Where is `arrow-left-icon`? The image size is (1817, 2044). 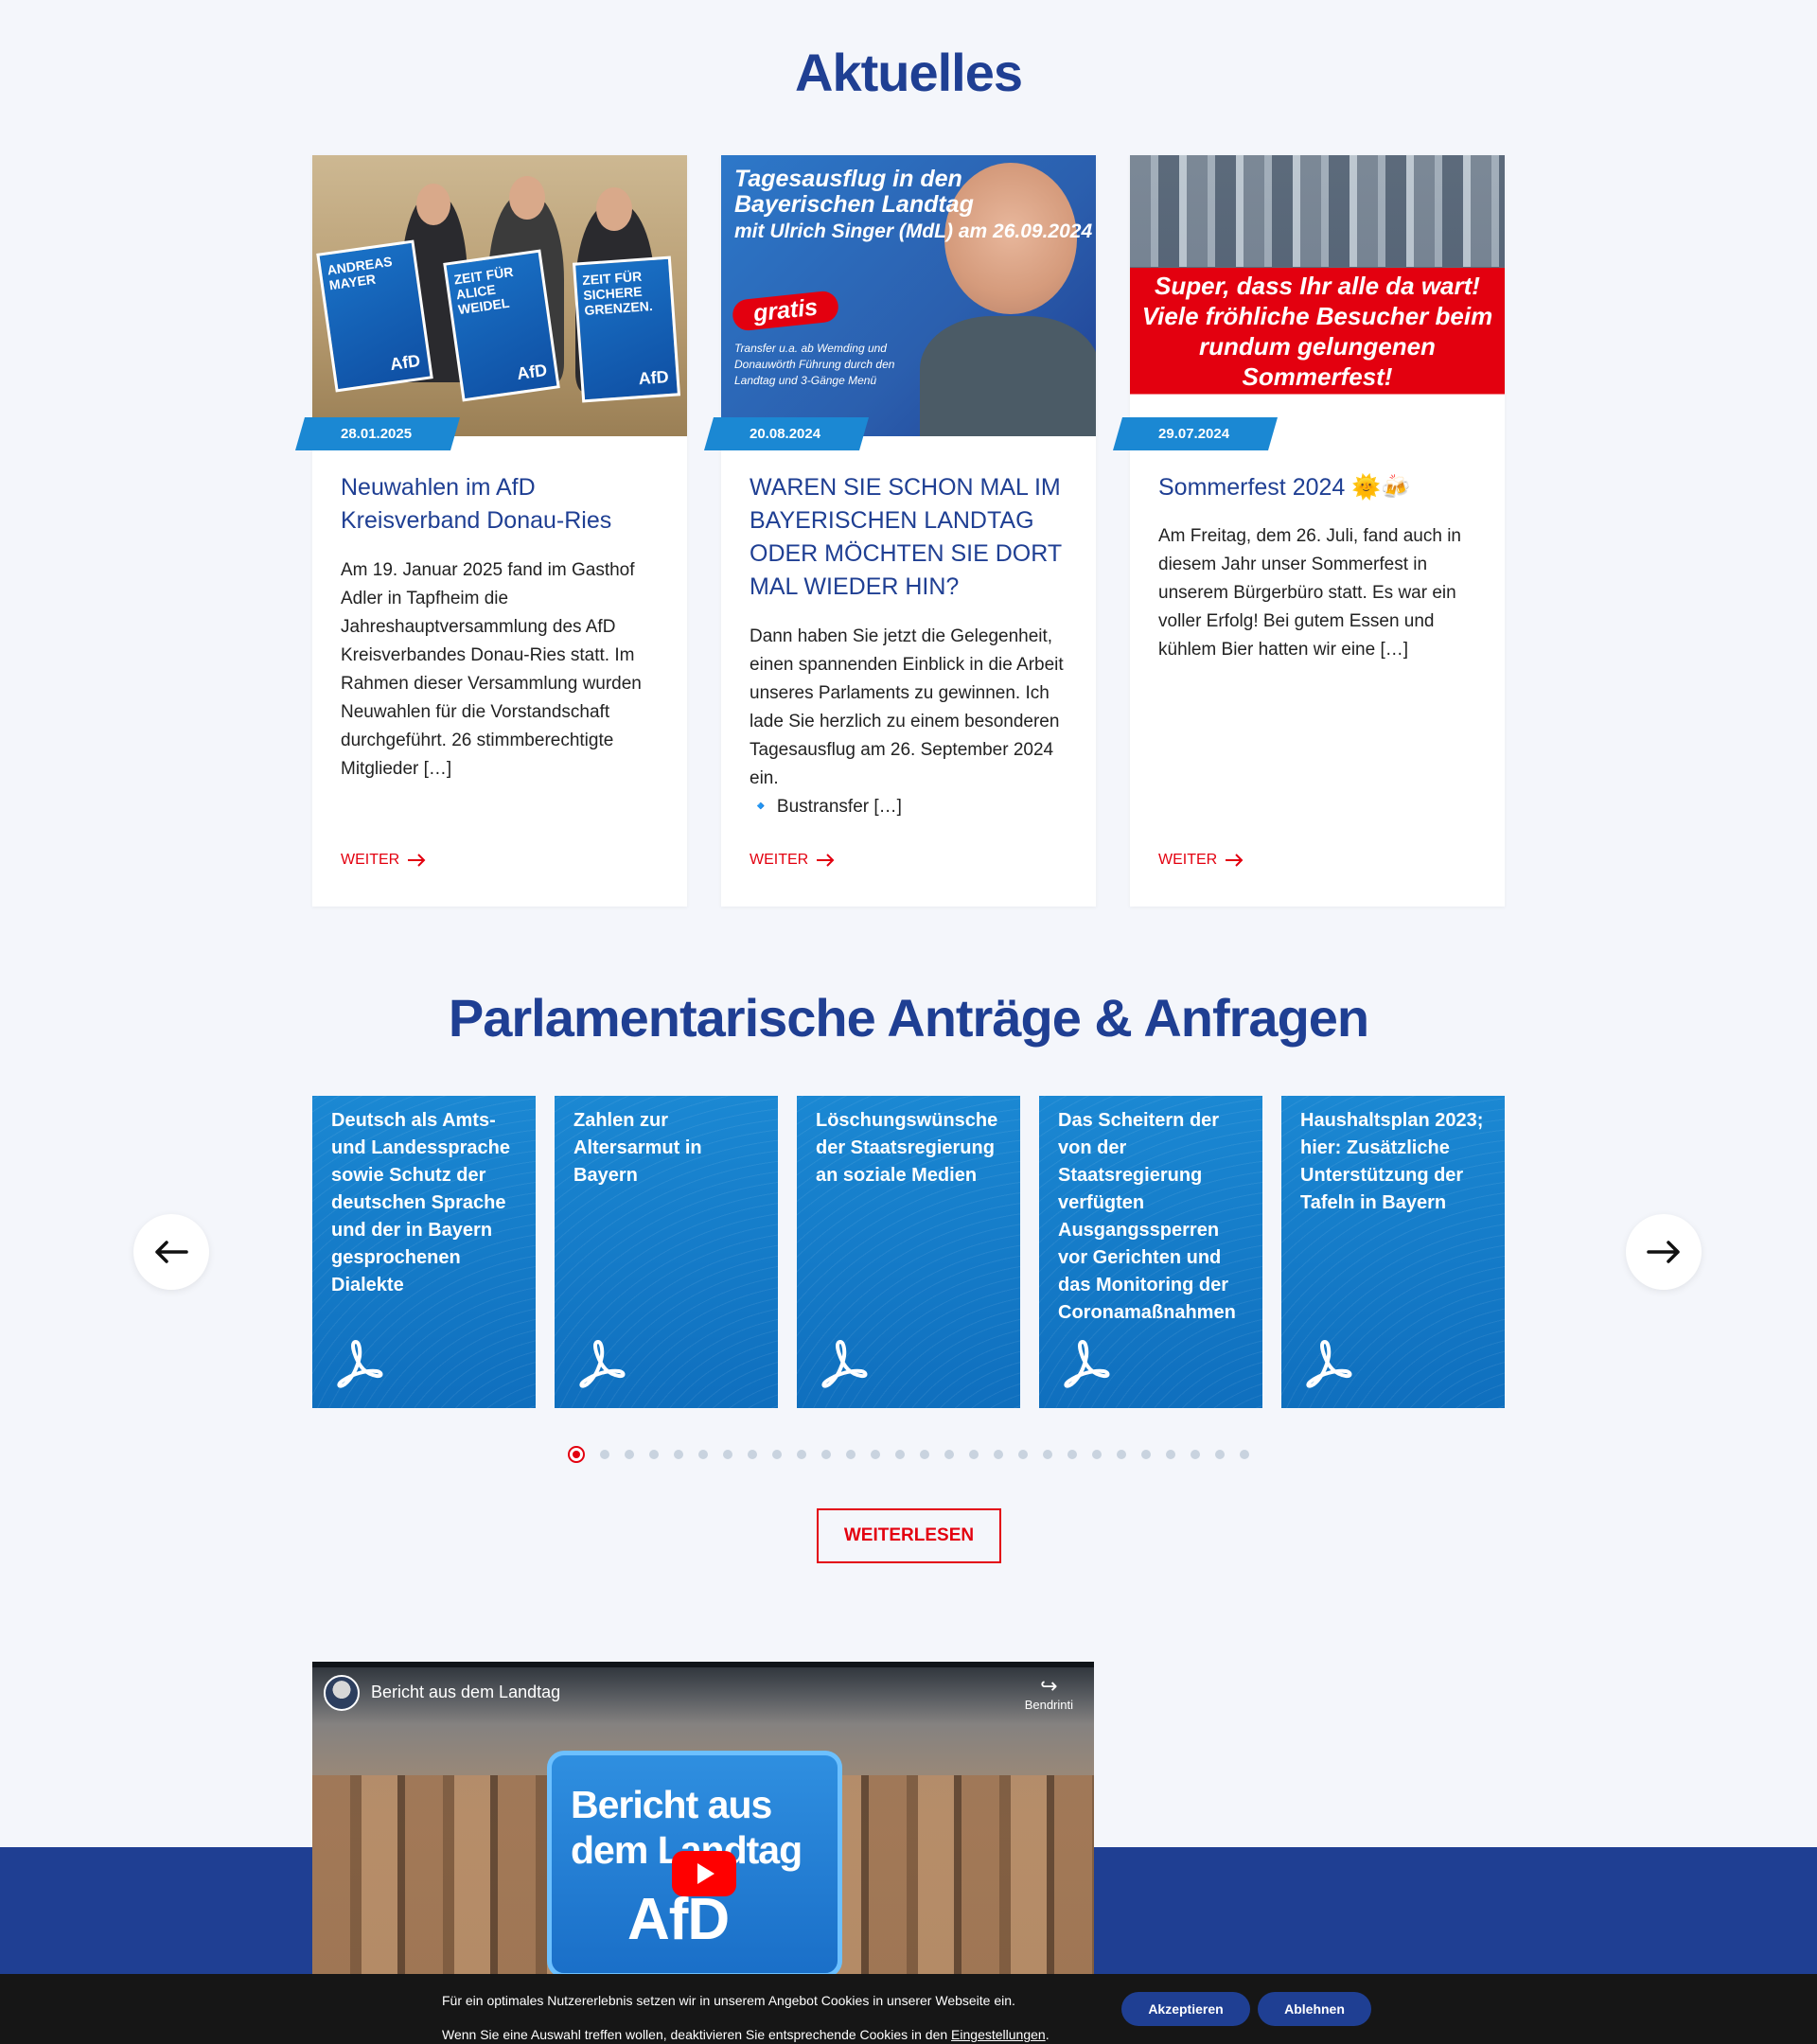
arrow-left-icon is located at coordinates (172, 1252).